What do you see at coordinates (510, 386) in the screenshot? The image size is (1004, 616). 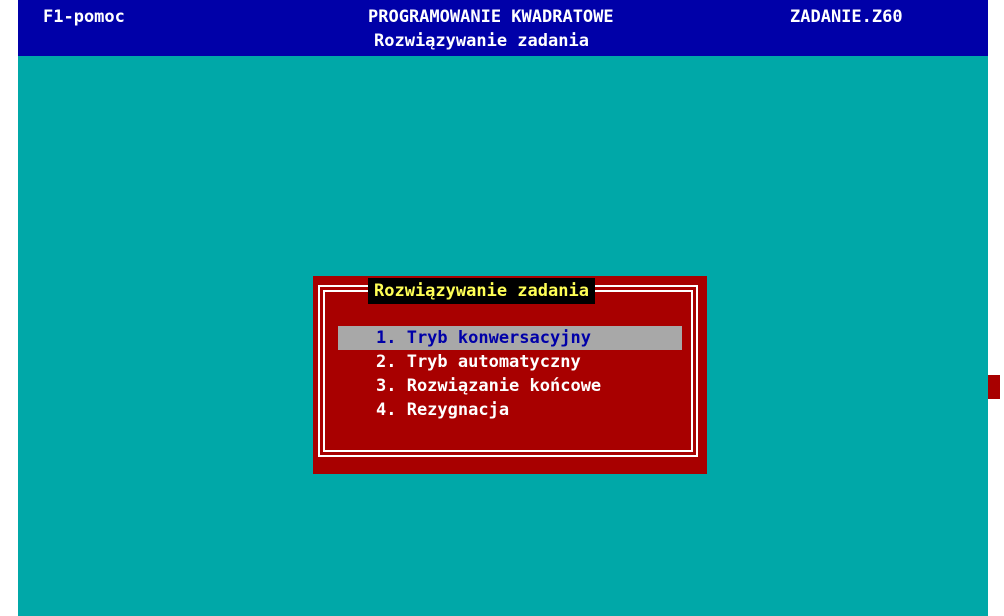 I see `menu-item-rozwiazanie-koncowe: 3. Rozwiązanie końcowe` at bounding box center [510, 386].